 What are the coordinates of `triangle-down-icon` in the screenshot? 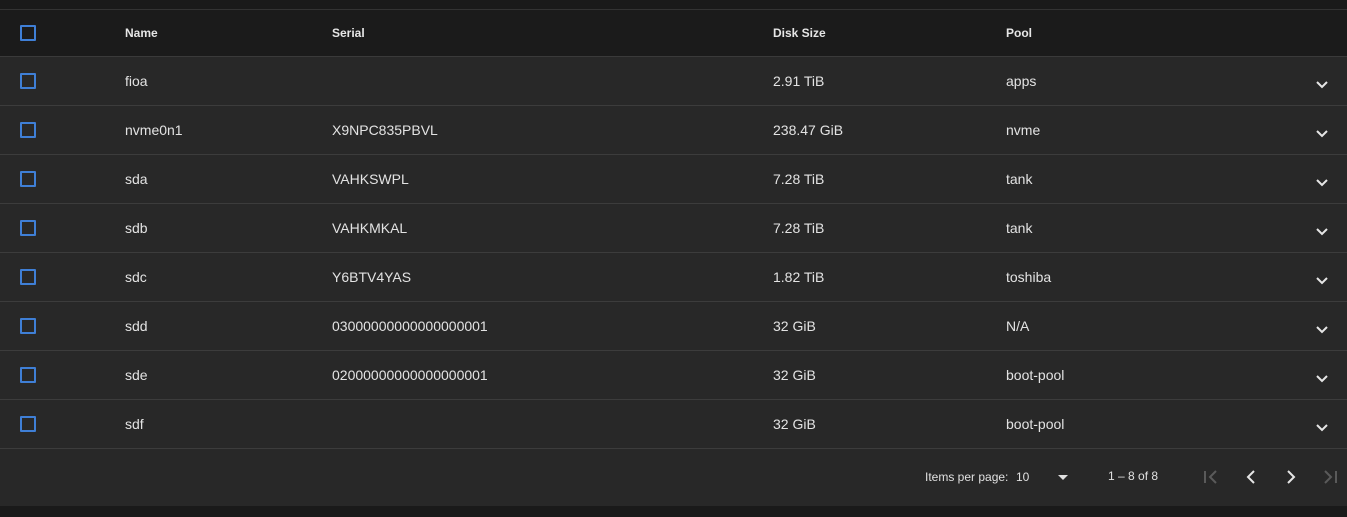 It's located at (1063, 477).